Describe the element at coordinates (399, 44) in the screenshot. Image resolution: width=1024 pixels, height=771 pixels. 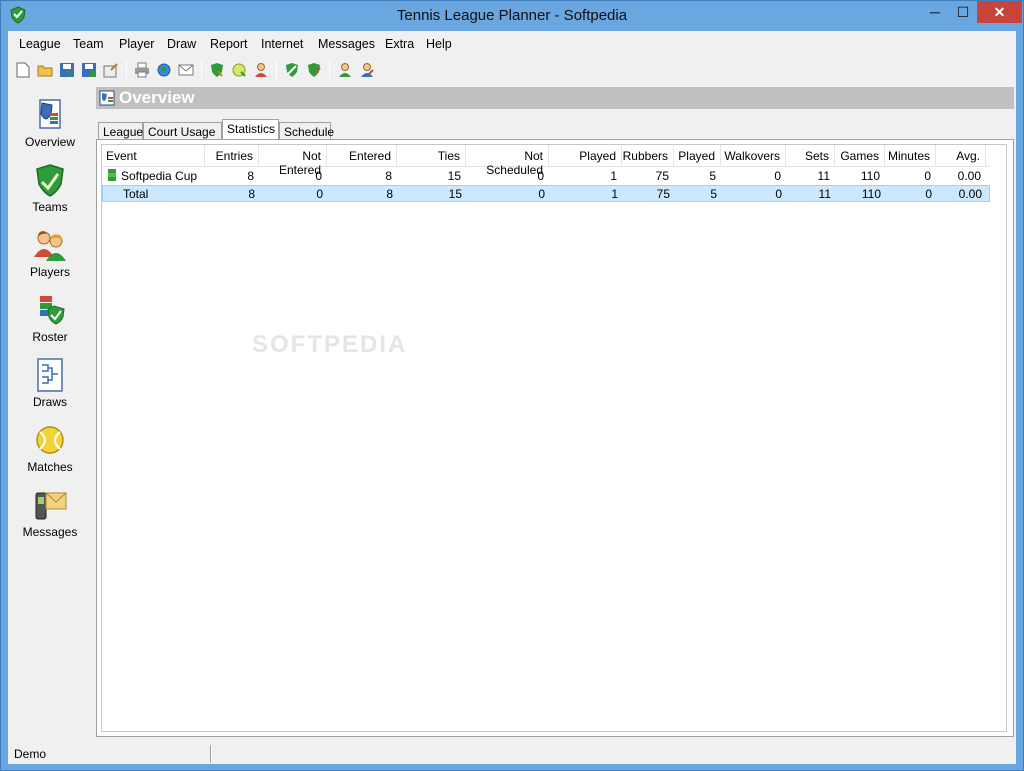
I see `menu-extra: Extra` at that location.